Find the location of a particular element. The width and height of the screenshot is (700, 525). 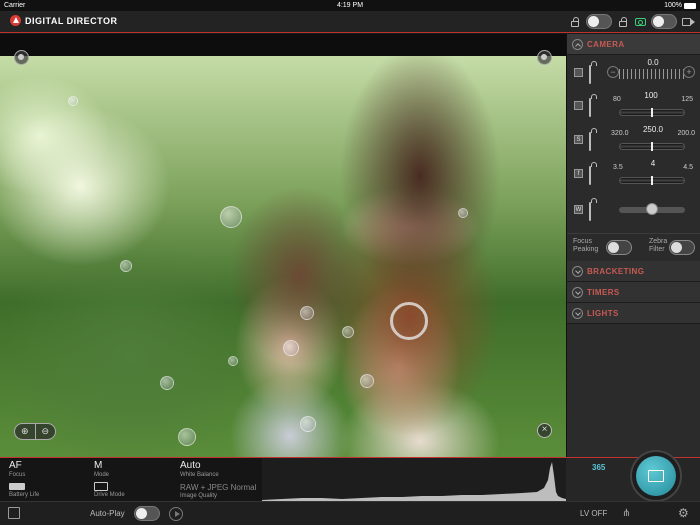

gallery-icon is located at coordinates (14, 513).